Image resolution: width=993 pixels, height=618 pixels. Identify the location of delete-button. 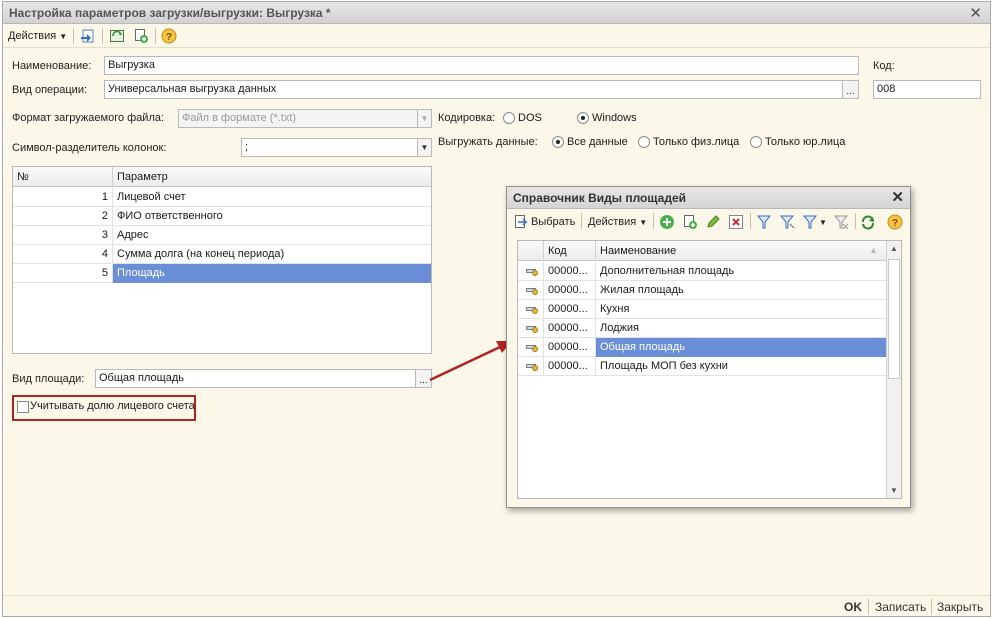
(736, 222).